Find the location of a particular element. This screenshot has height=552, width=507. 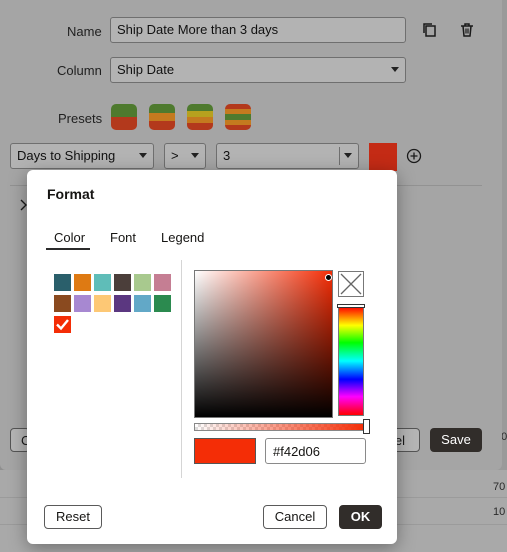

column-select-value: Ship Date is located at coordinates (146, 69).